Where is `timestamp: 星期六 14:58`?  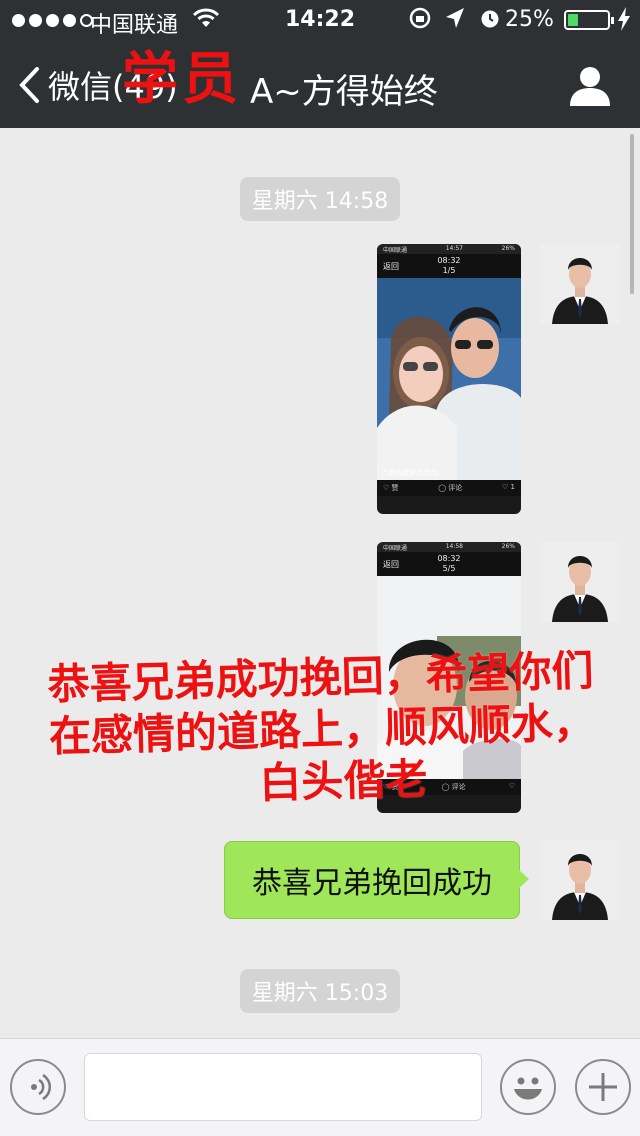 timestamp: 星期六 14:58 is located at coordinates (320, 199).